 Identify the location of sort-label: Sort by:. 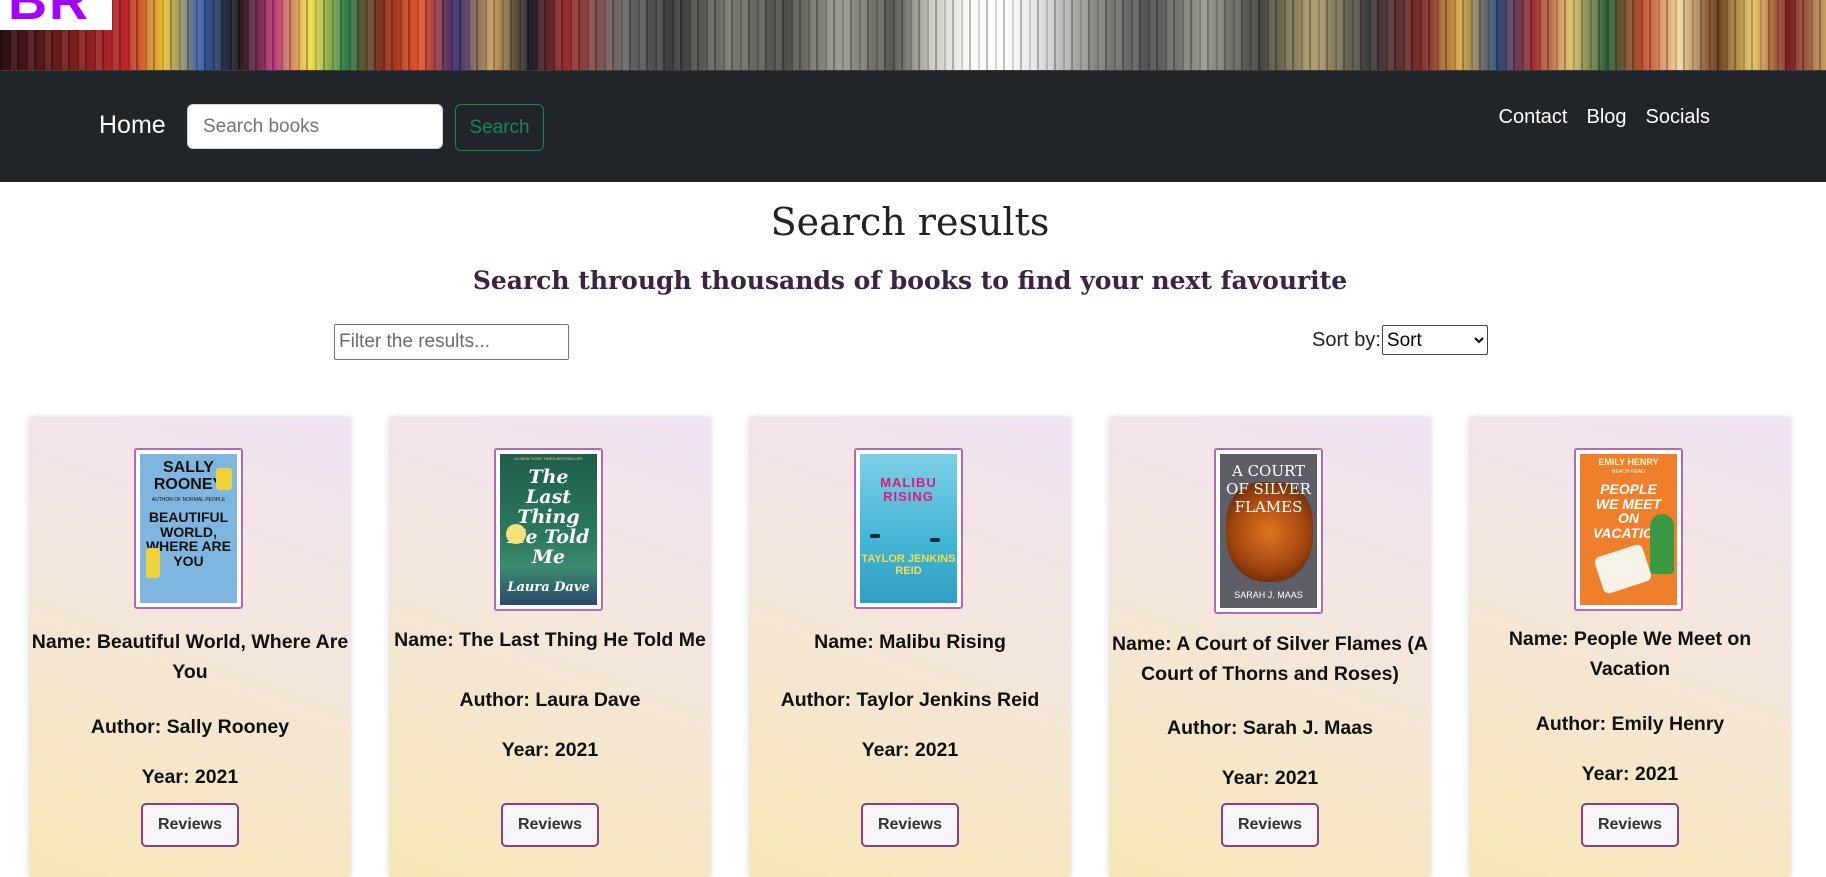
(1346, 339).